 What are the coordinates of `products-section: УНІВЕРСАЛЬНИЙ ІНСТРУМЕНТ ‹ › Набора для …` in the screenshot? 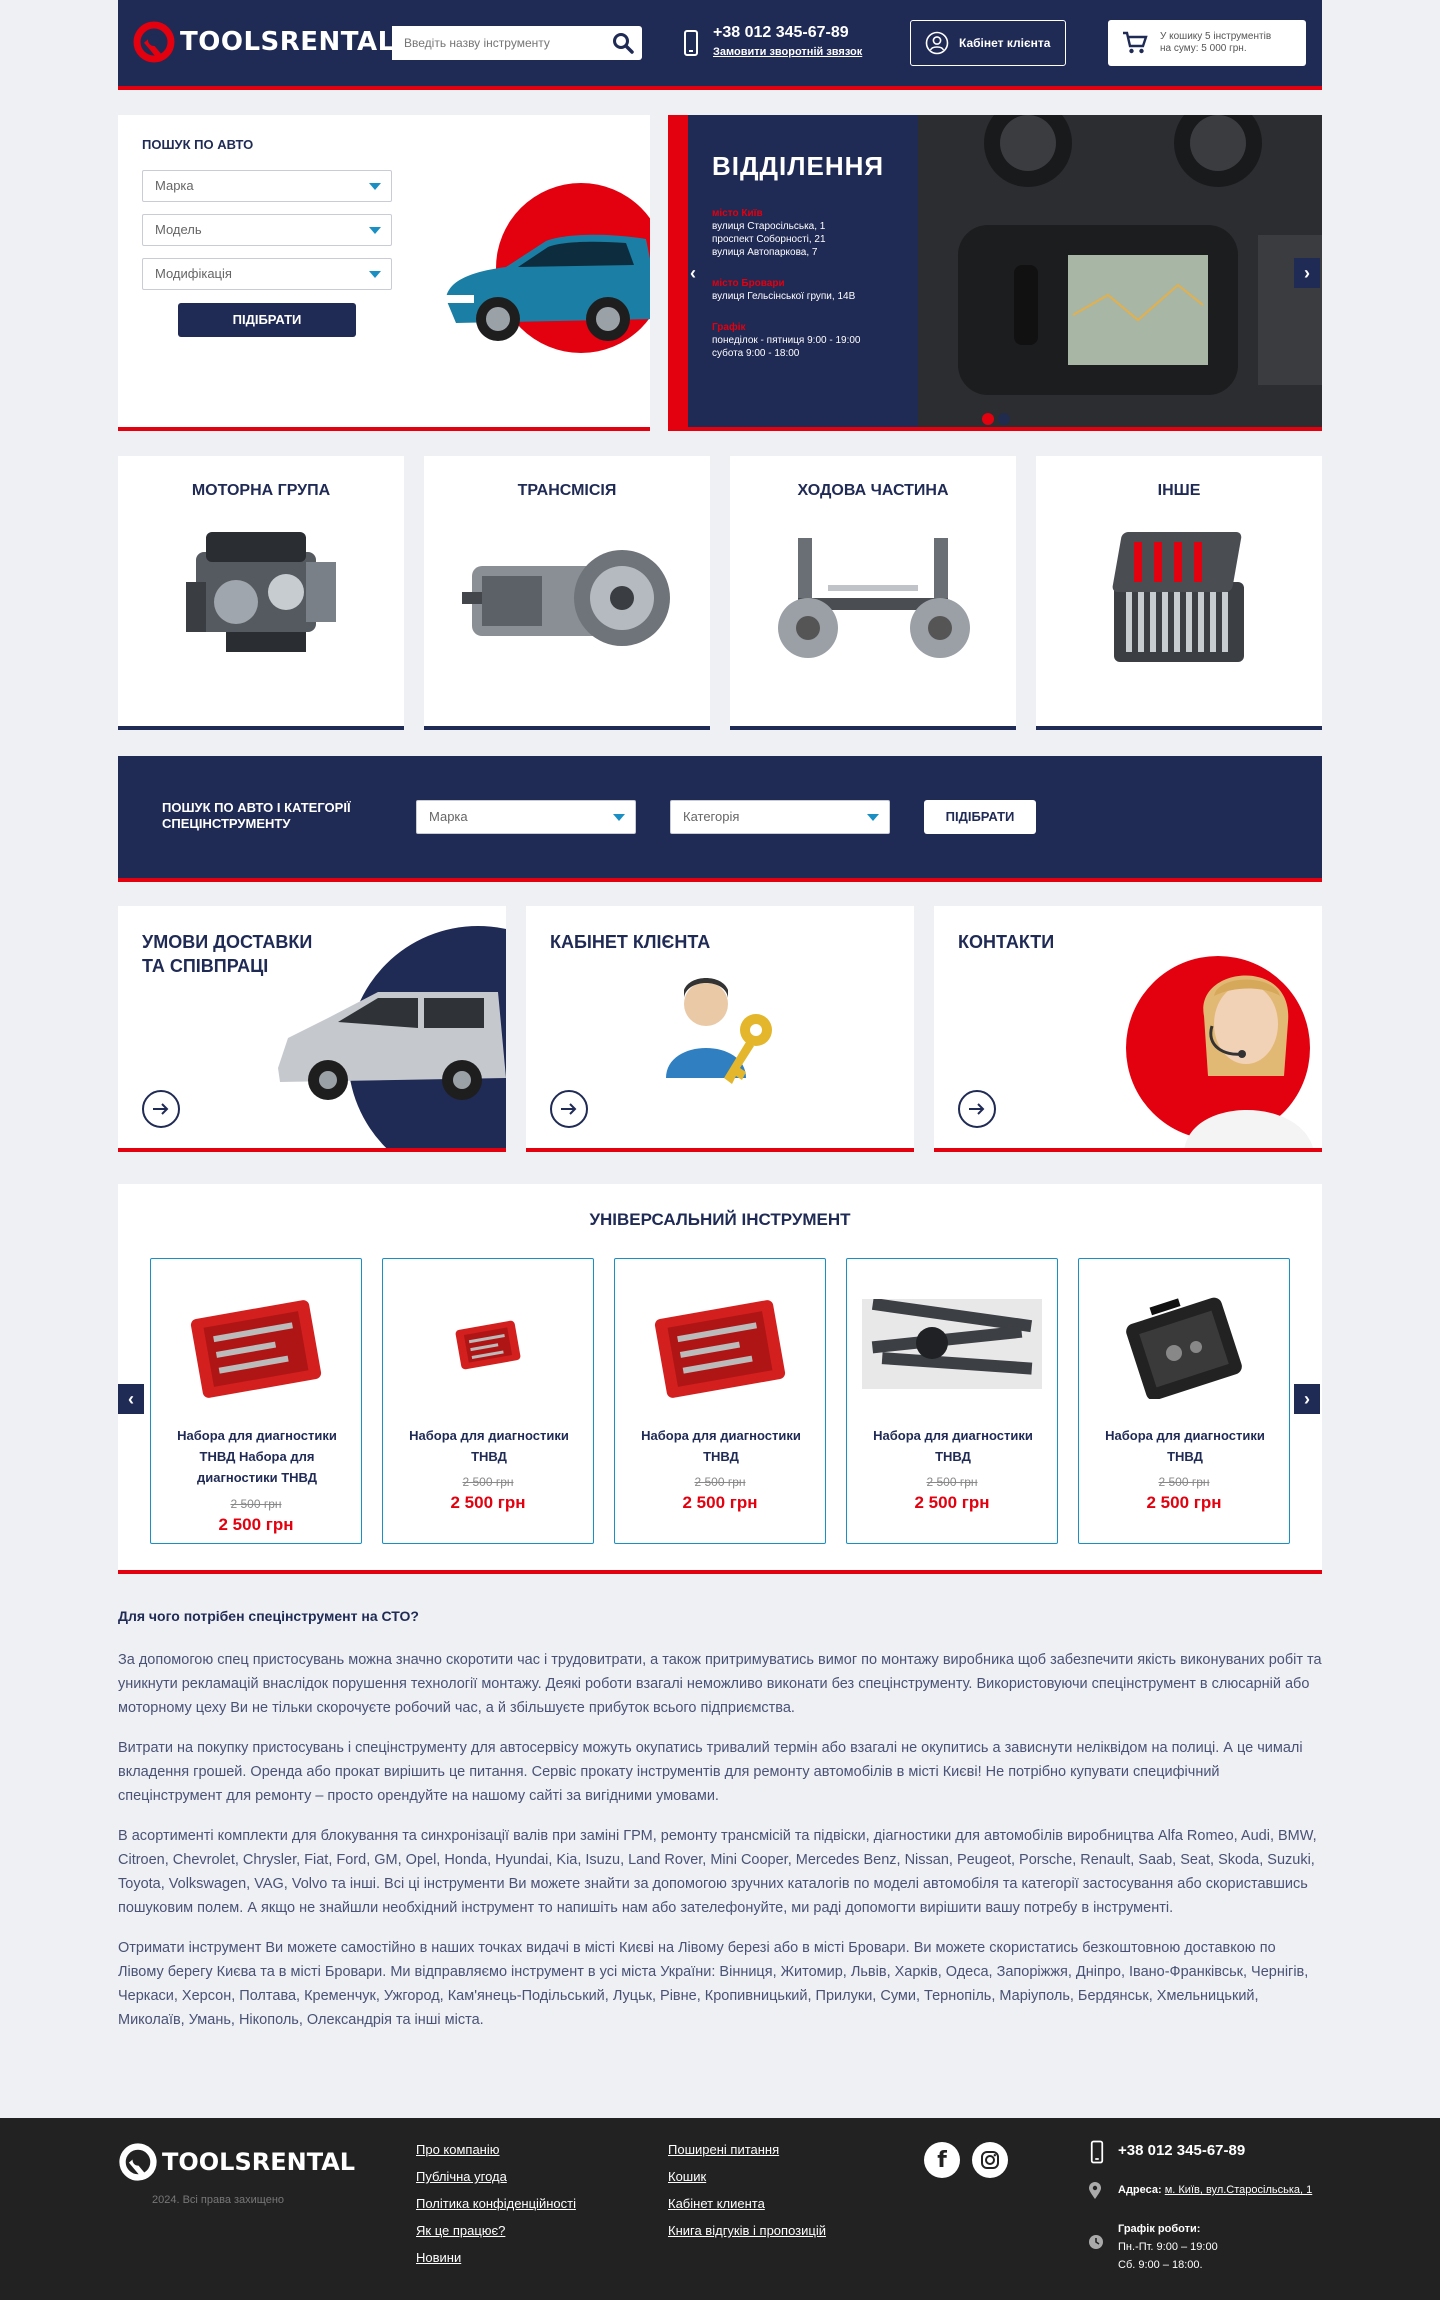 It's located at (720, 1379).